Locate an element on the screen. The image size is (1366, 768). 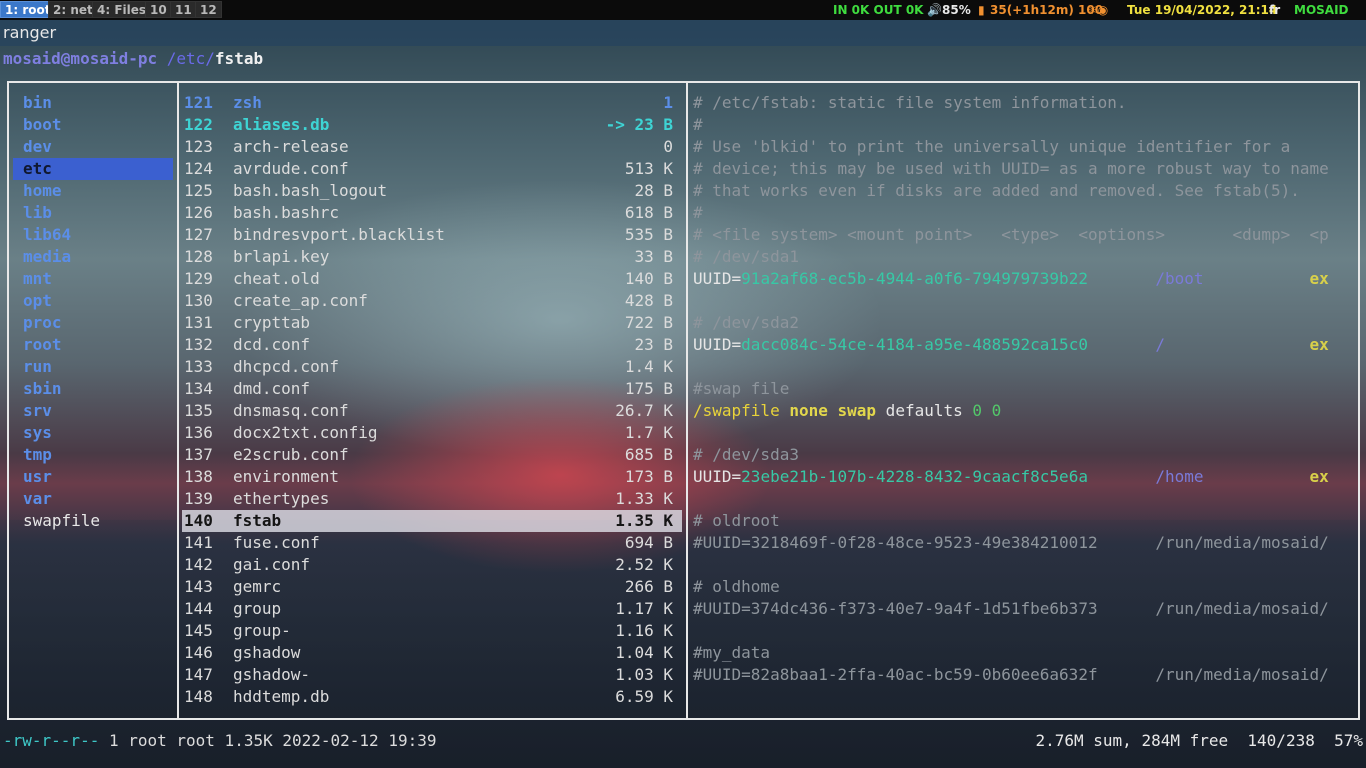
file-name: dhcpcd.conf is located at coordinates (286, 366).